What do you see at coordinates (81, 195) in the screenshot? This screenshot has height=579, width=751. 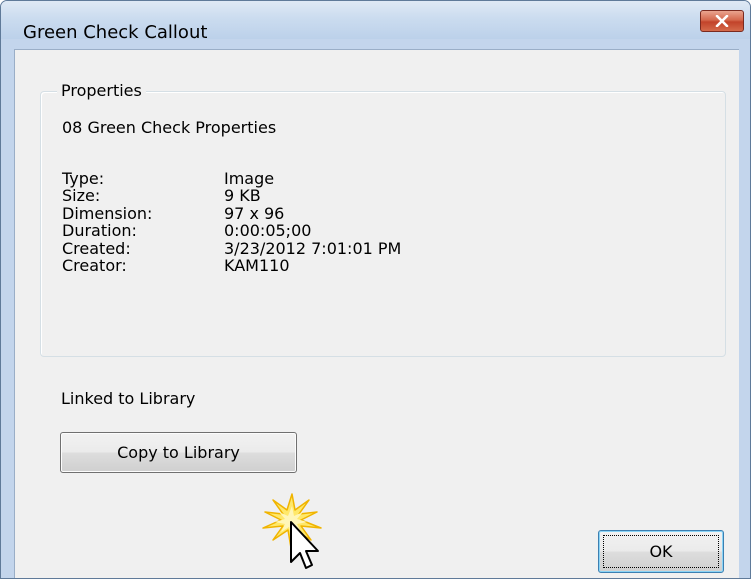 I see `size-label: Size:` at bounding box center [81, 195].